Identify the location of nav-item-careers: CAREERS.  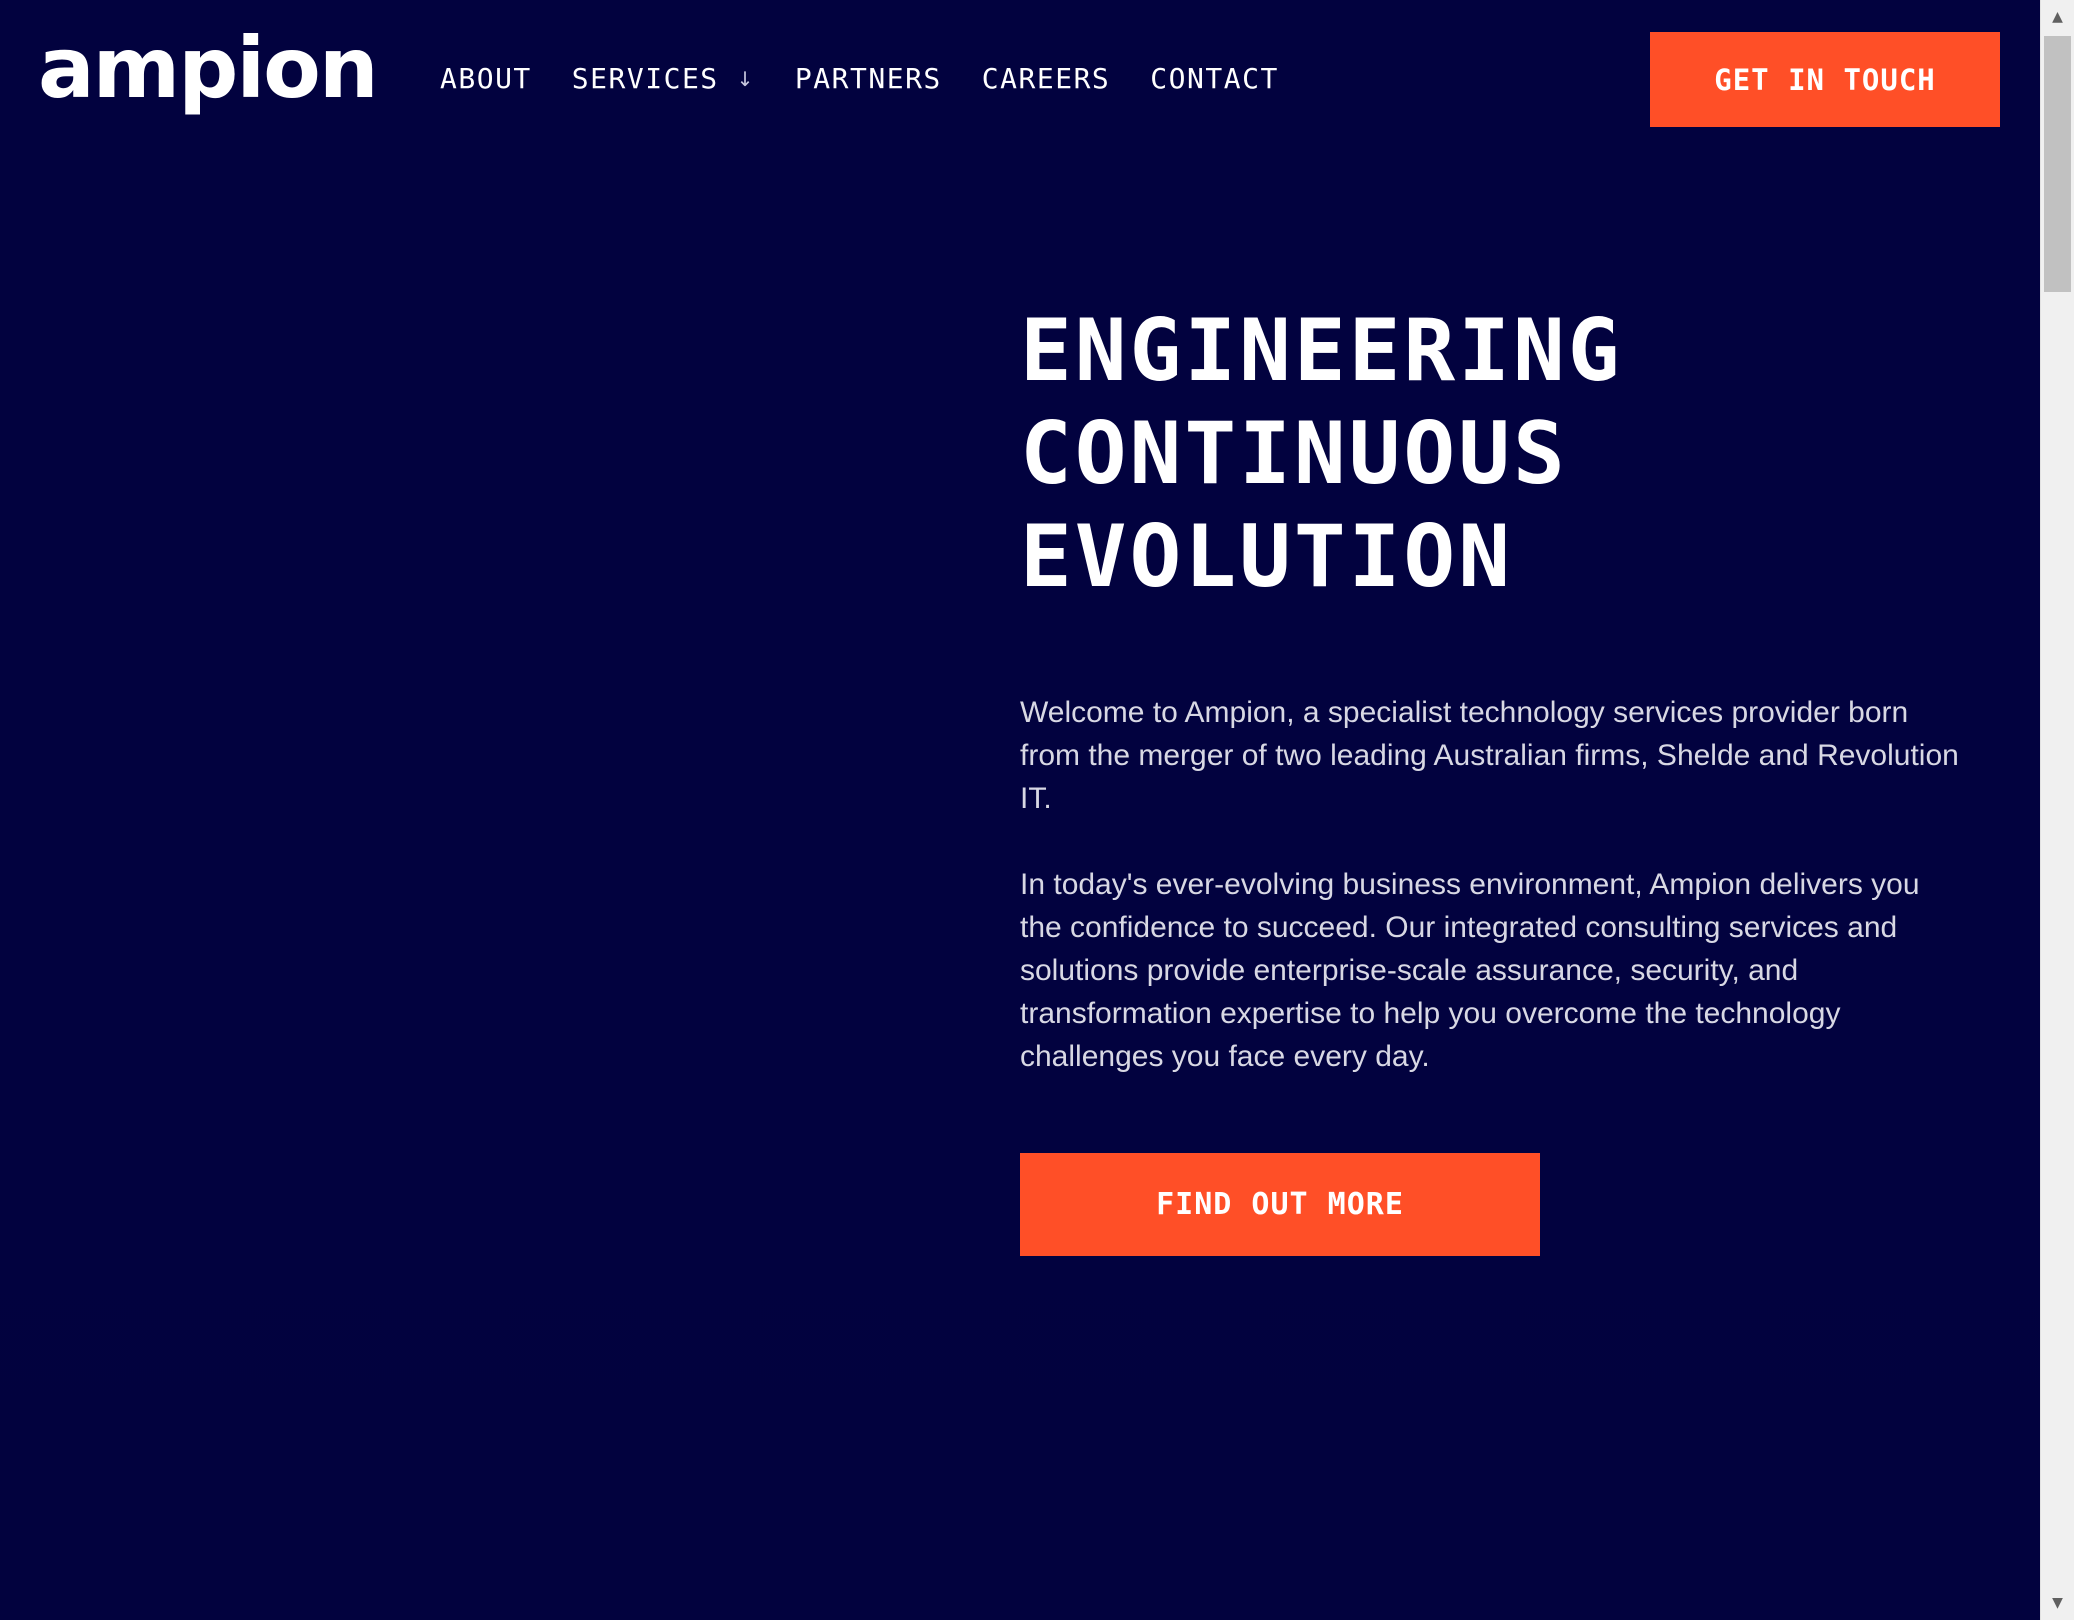
(1046, 78).